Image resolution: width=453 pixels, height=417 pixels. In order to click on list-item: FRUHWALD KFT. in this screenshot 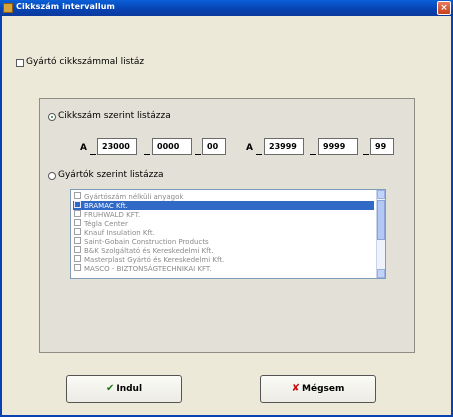, I will do `click(223, 214)`.